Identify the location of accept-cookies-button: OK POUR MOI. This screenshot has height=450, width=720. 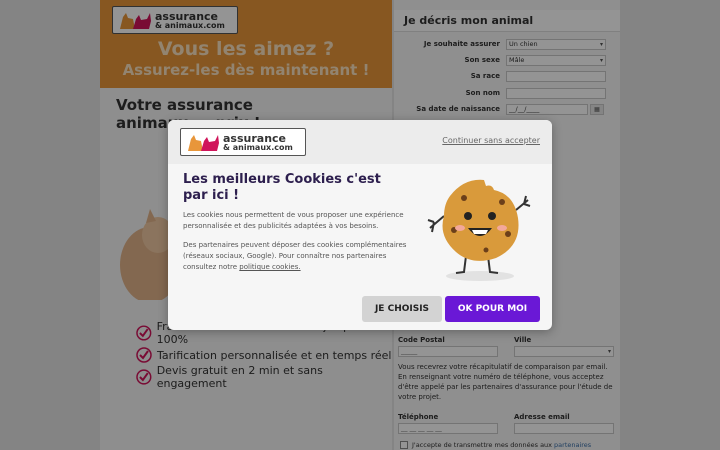
(492, 309).